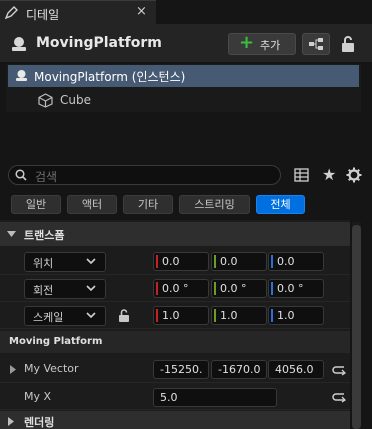 This screenshot has width=372, height=429. I want to click on details-header: MovingPlatform + 추가, so click(186, 43).